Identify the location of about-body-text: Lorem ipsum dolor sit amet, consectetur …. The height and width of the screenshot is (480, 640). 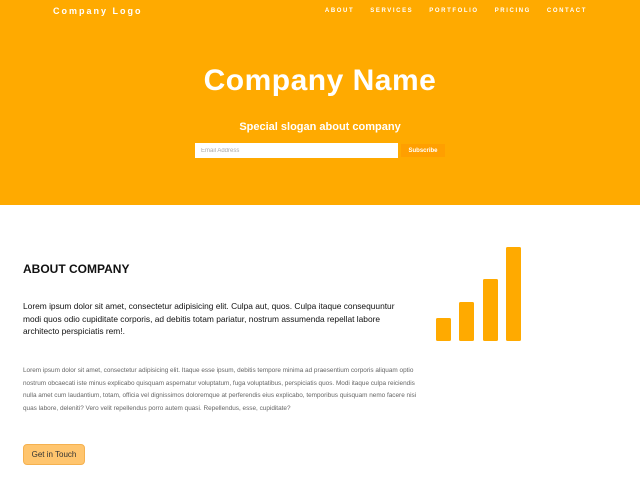
(220, 389).